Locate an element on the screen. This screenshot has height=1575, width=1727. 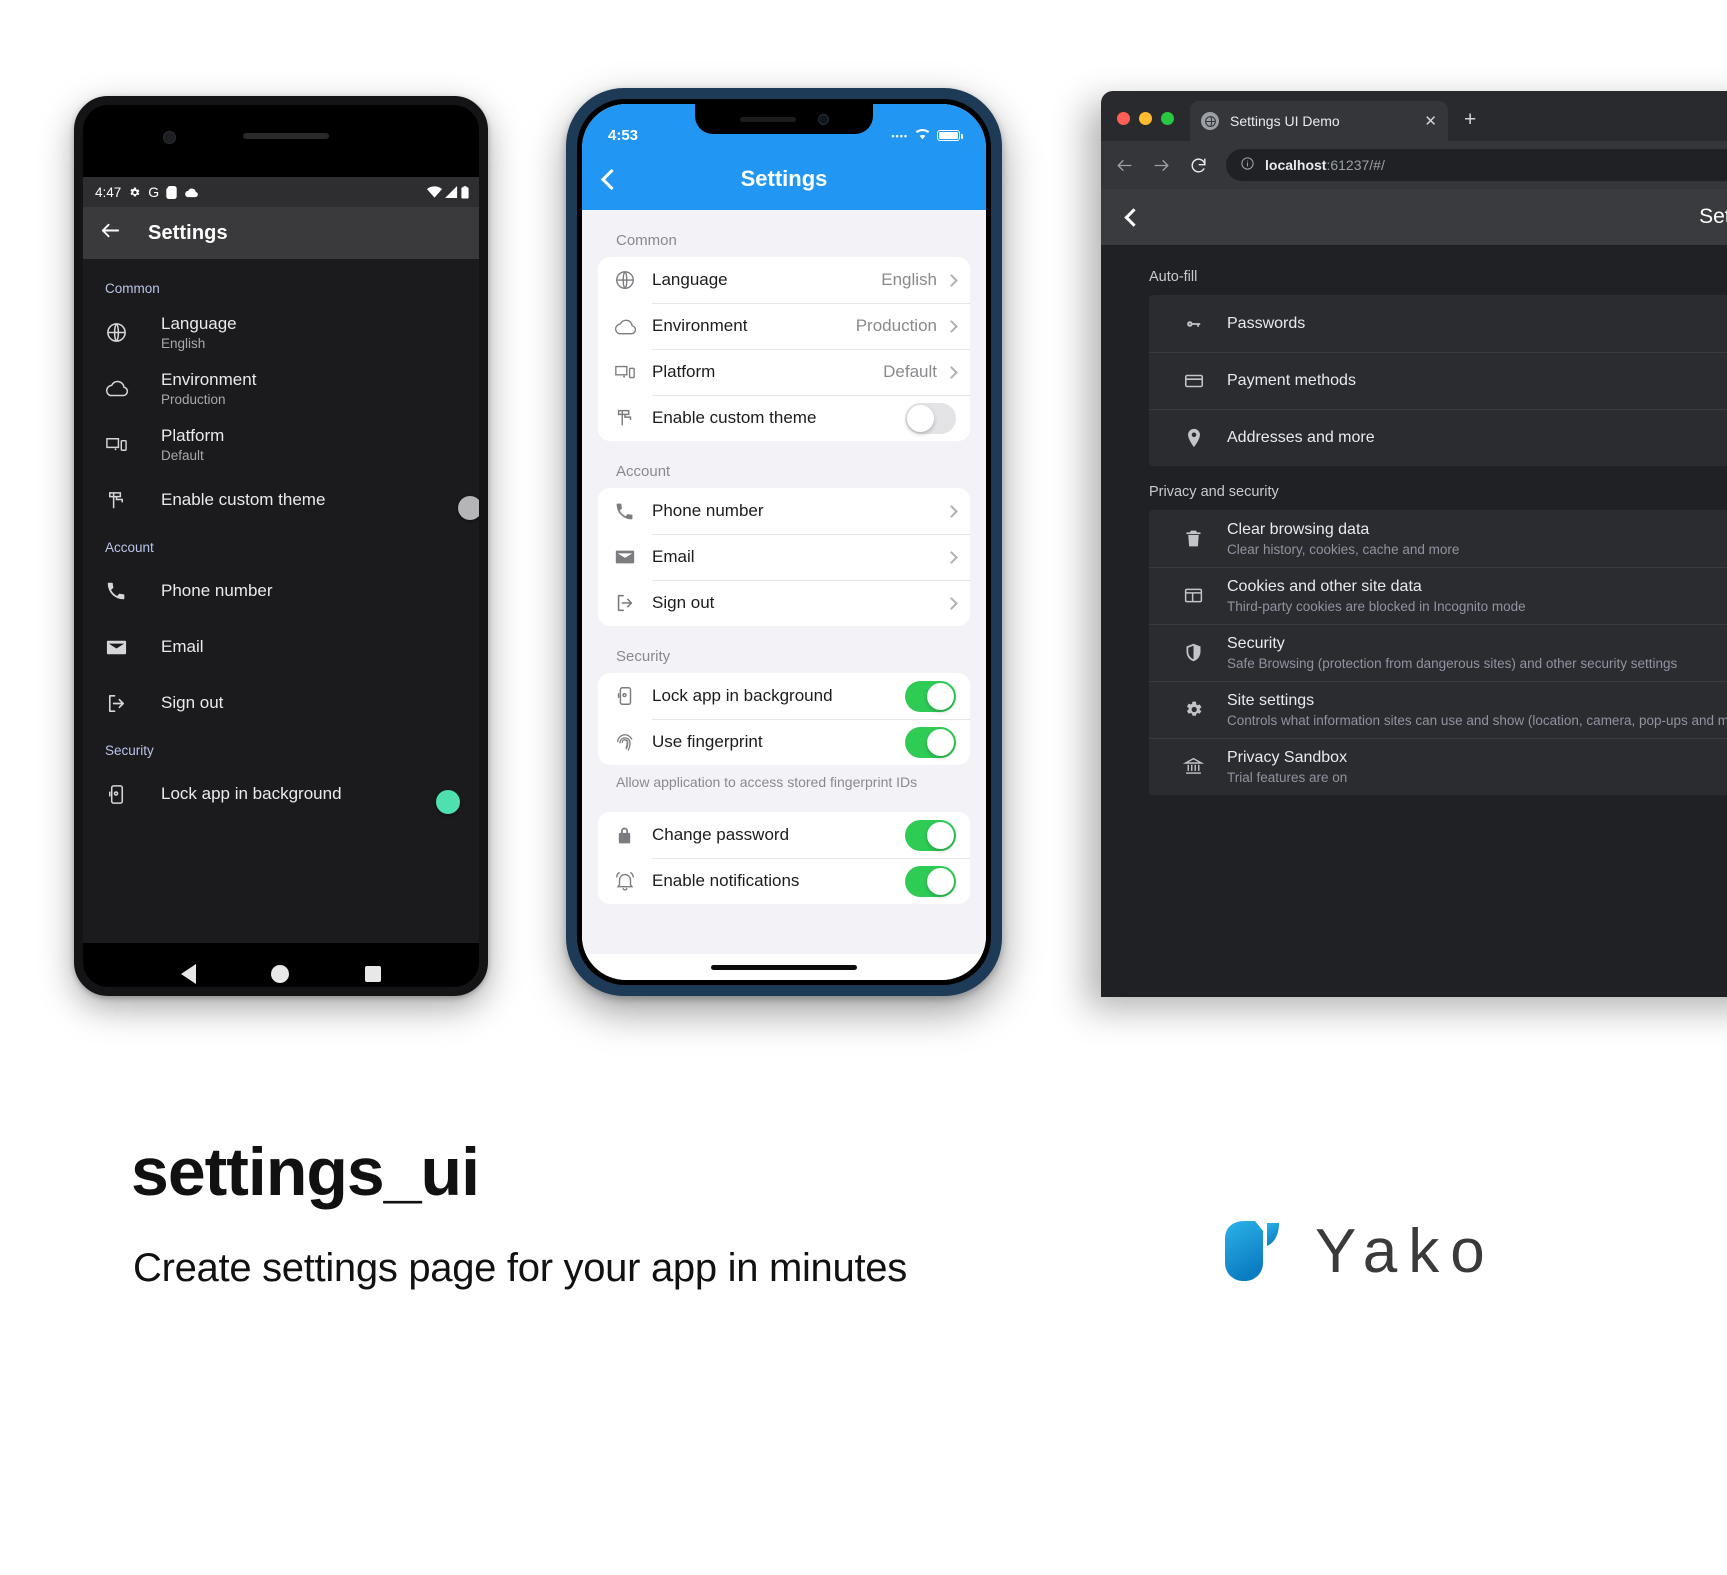
window-traffic-lights is located at coordinates (1153, 126).